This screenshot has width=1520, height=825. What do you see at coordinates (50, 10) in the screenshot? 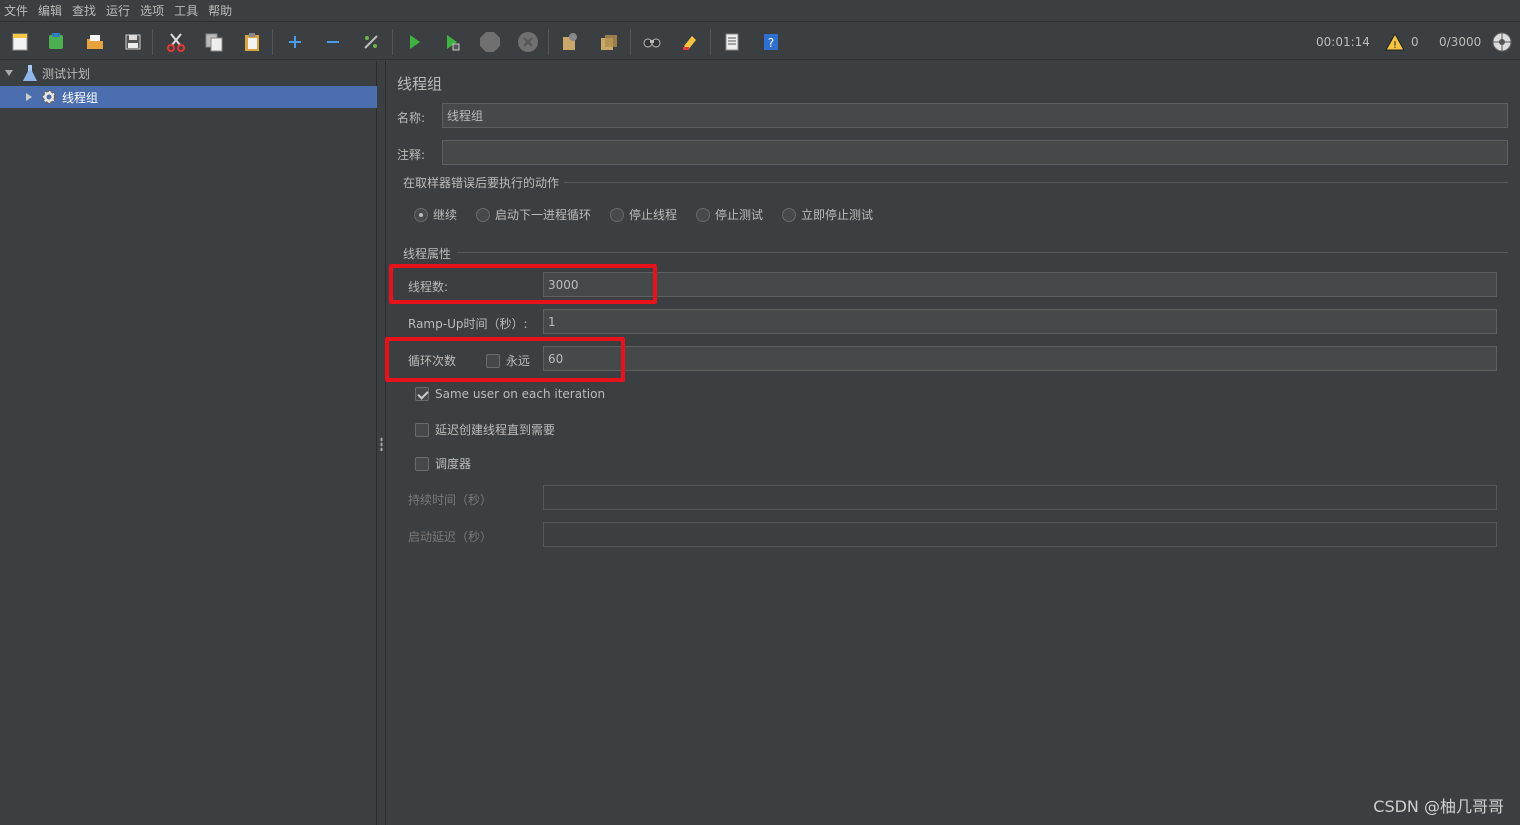
I see `menu-edit: 编辑` at bounding box center [50, 10].